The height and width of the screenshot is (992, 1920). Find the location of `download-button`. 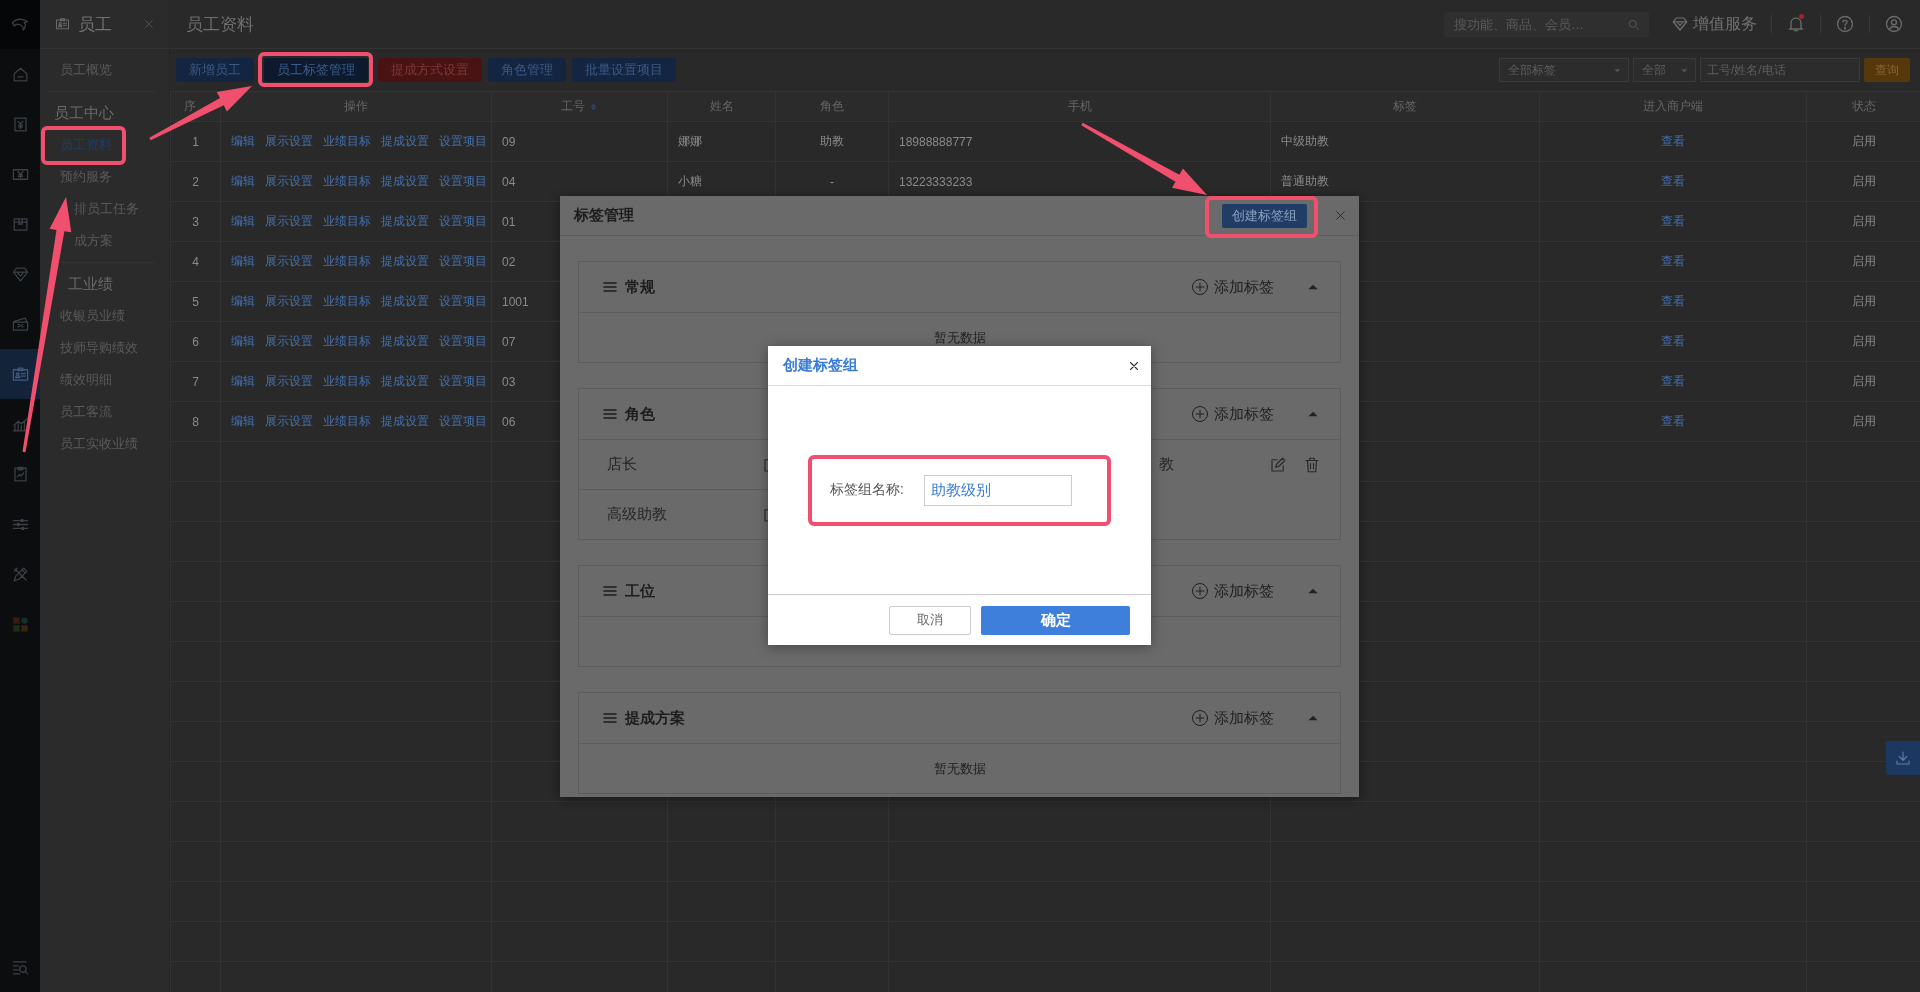

download-button is located at coordinates (1903, 758).